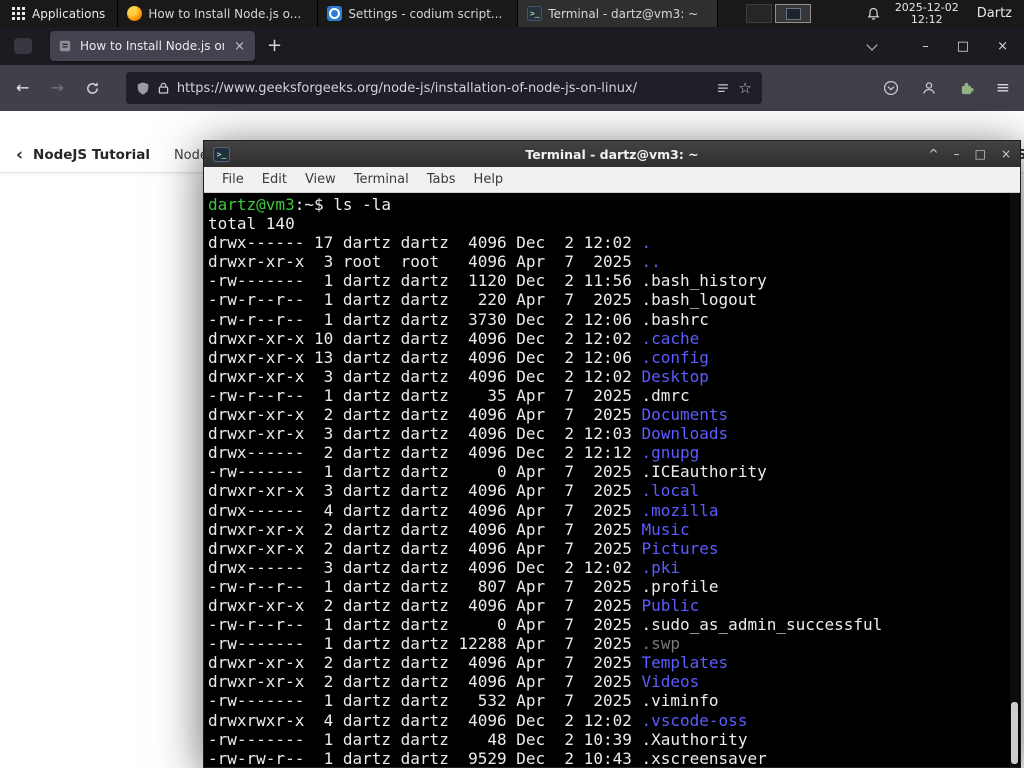  What do you see at coordinates (1003, 88) in the screenshot?
I see `hamburger-menu-icon: ≡` at bounding box center [1003, 88].